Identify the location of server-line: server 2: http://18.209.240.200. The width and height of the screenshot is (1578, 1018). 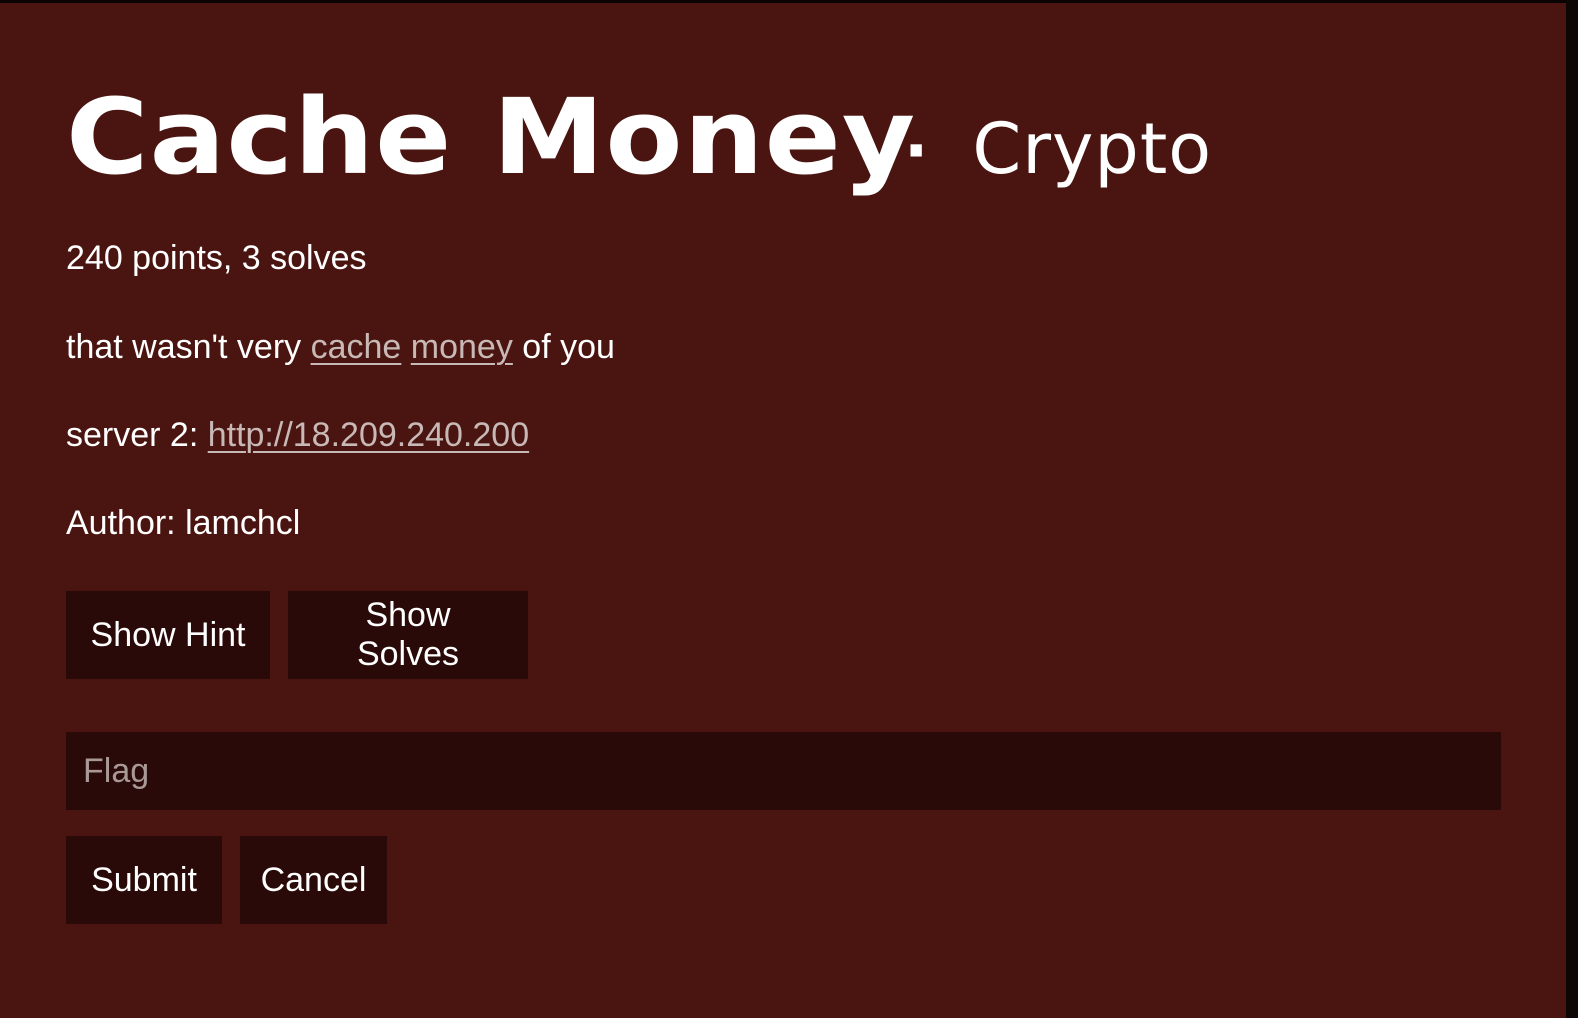
(297, 435).